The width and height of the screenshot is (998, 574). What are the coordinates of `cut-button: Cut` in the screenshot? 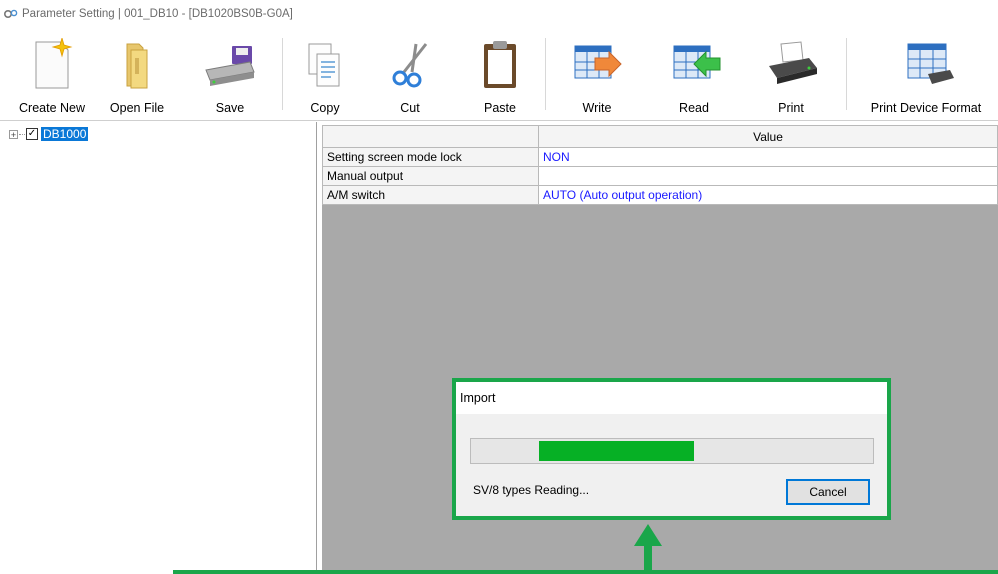 It's located at (410, 78).